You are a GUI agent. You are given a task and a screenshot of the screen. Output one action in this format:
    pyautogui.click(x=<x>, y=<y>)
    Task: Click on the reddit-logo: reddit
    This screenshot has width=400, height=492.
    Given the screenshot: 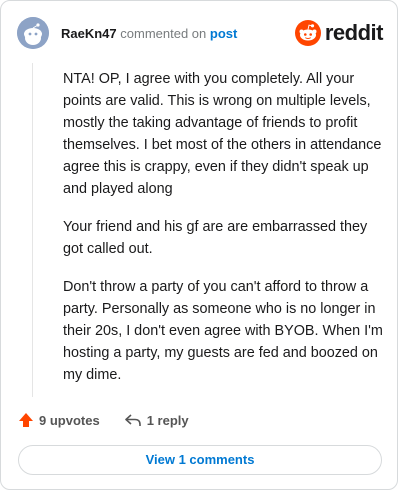 What is the action you would take?
    pyautogui.click(x=339, y=33)
    